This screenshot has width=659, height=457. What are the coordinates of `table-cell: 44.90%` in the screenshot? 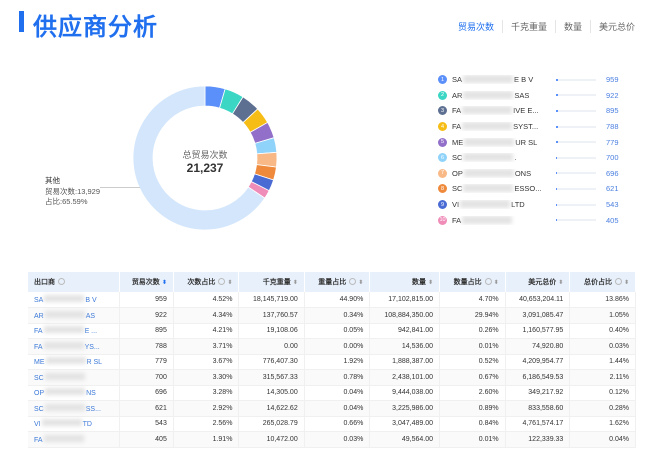 It's located at (337, 300).